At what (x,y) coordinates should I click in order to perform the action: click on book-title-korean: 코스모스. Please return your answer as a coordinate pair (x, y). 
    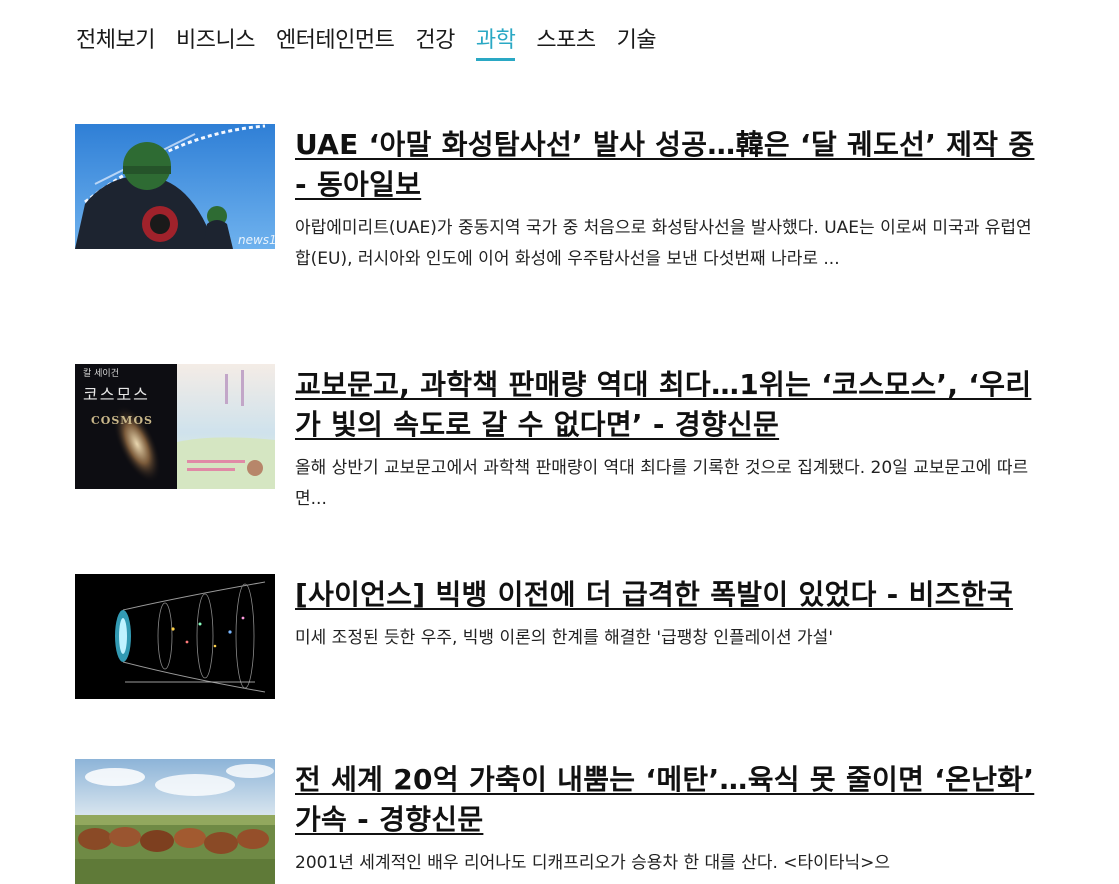
    Looking at the image, I should click on (116, 394).